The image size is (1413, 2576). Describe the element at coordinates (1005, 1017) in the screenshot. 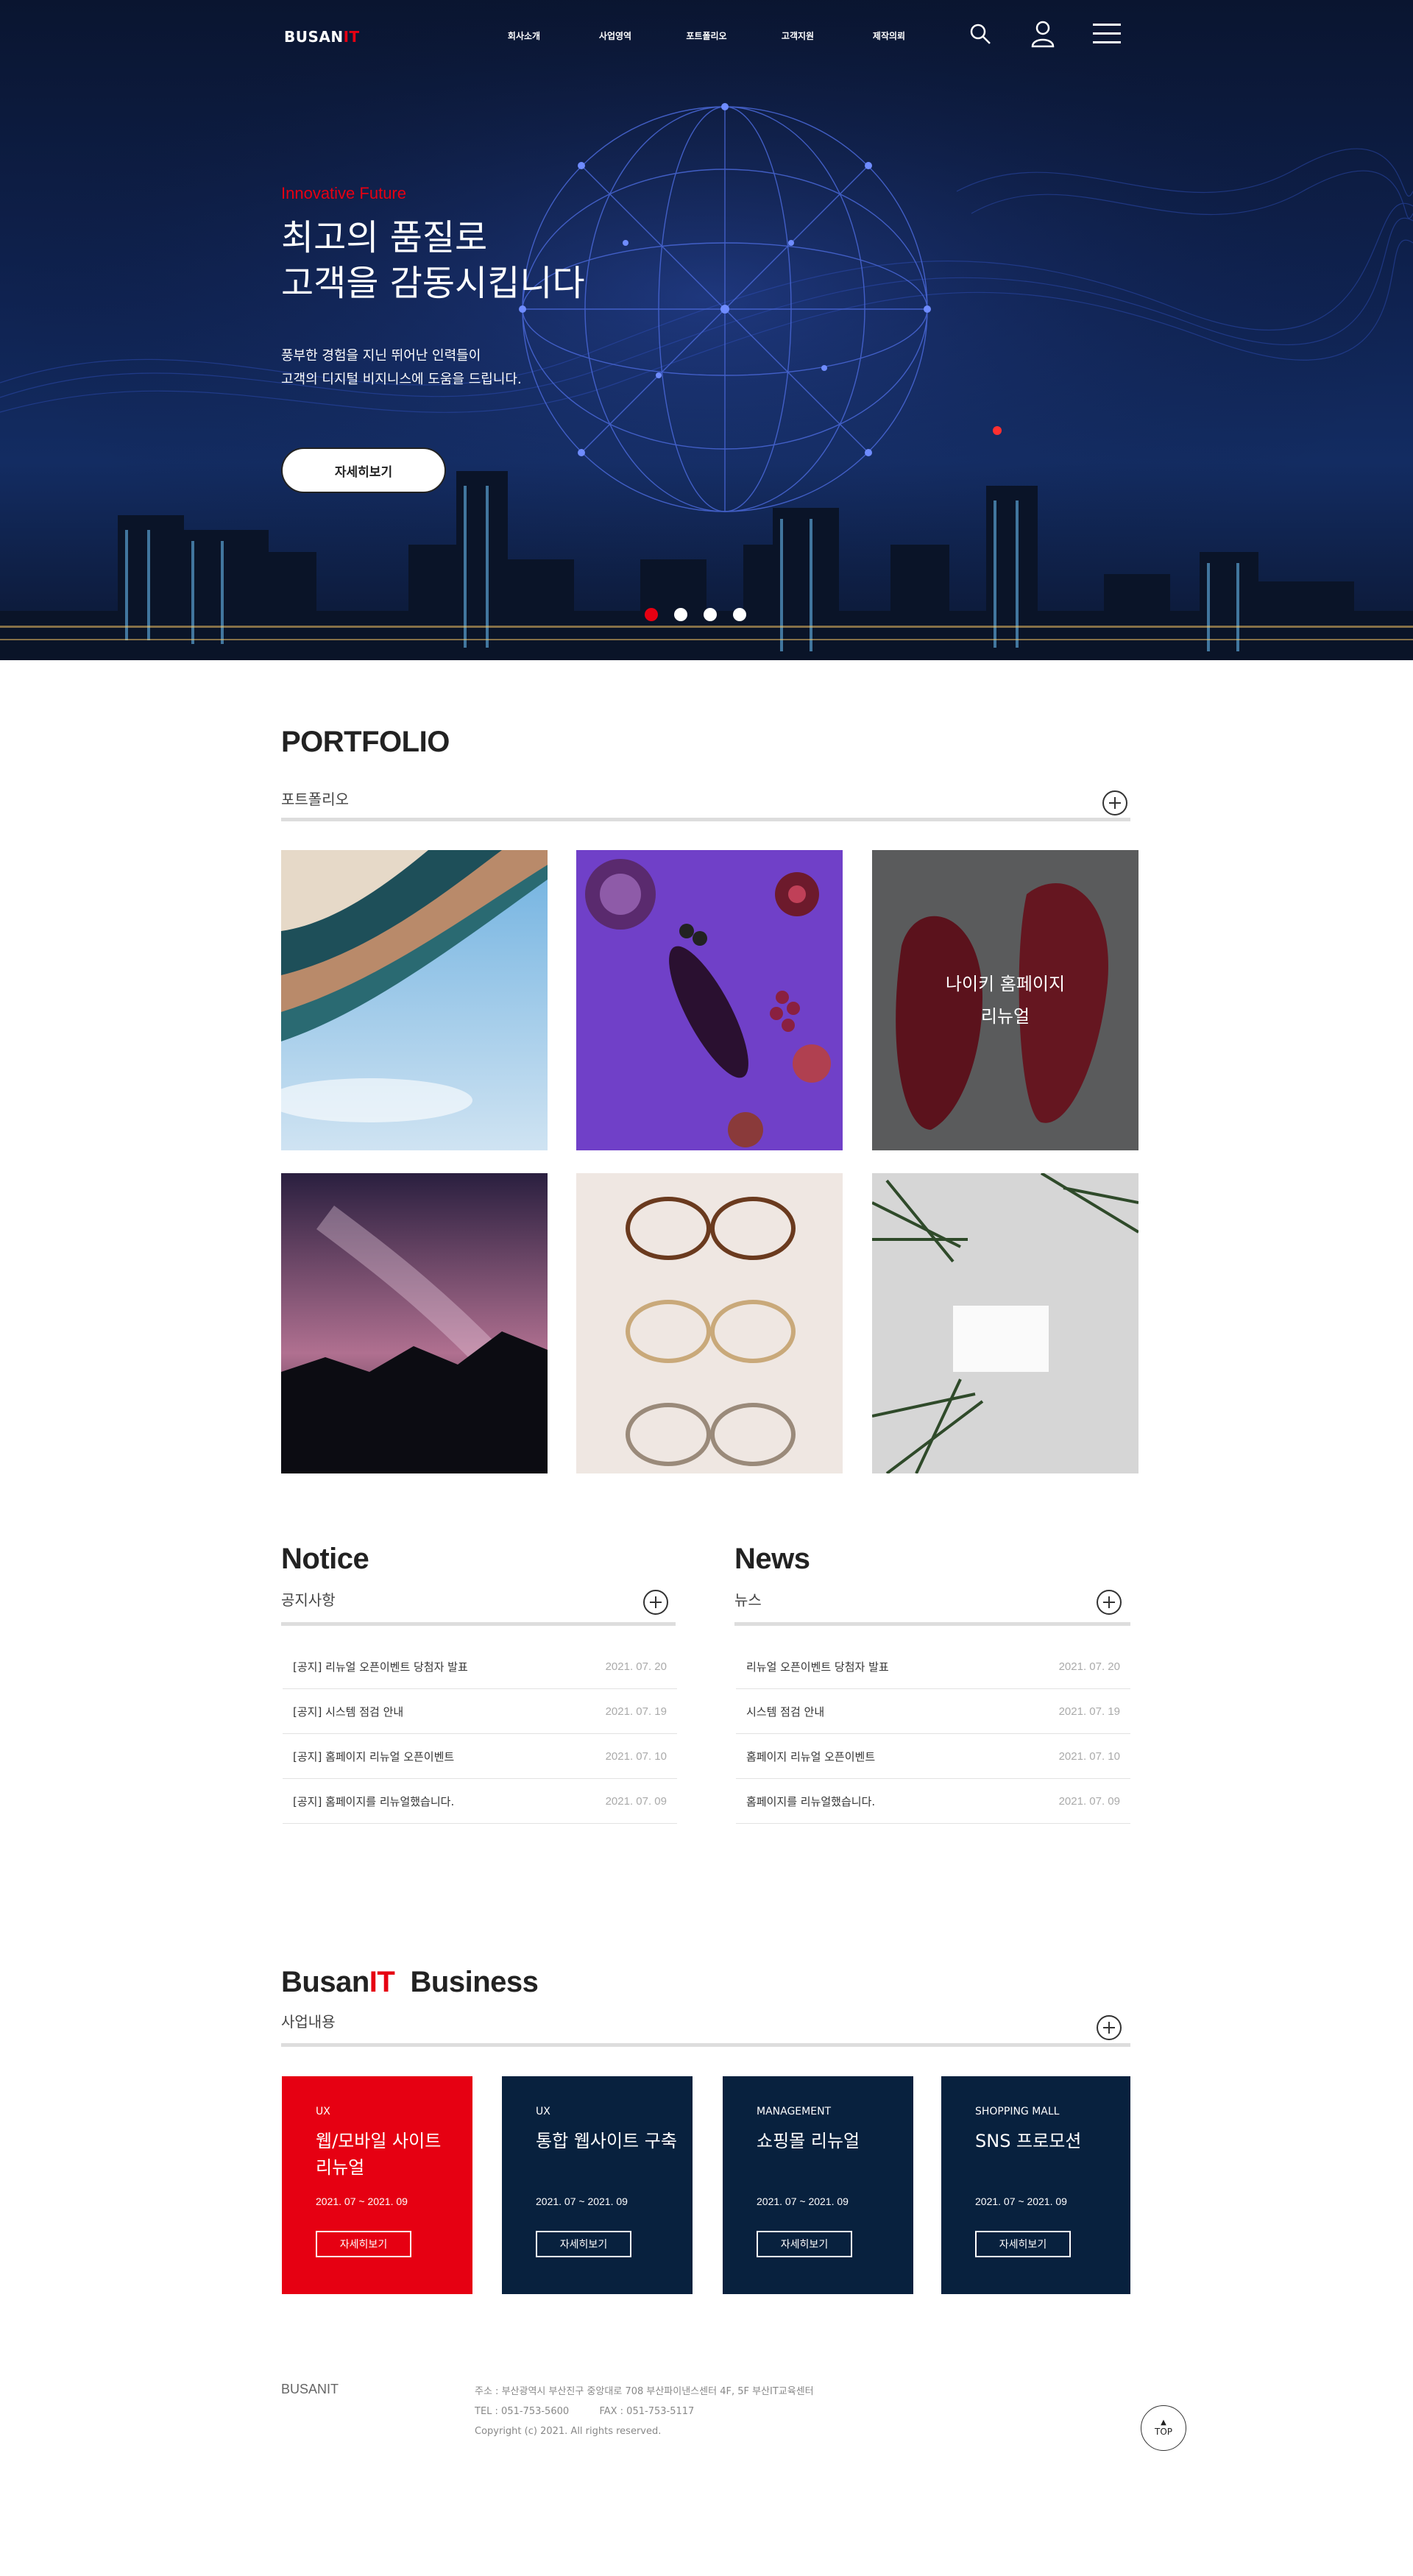

I see `portfolio-overlay-line: 리뉴얼` at that location.